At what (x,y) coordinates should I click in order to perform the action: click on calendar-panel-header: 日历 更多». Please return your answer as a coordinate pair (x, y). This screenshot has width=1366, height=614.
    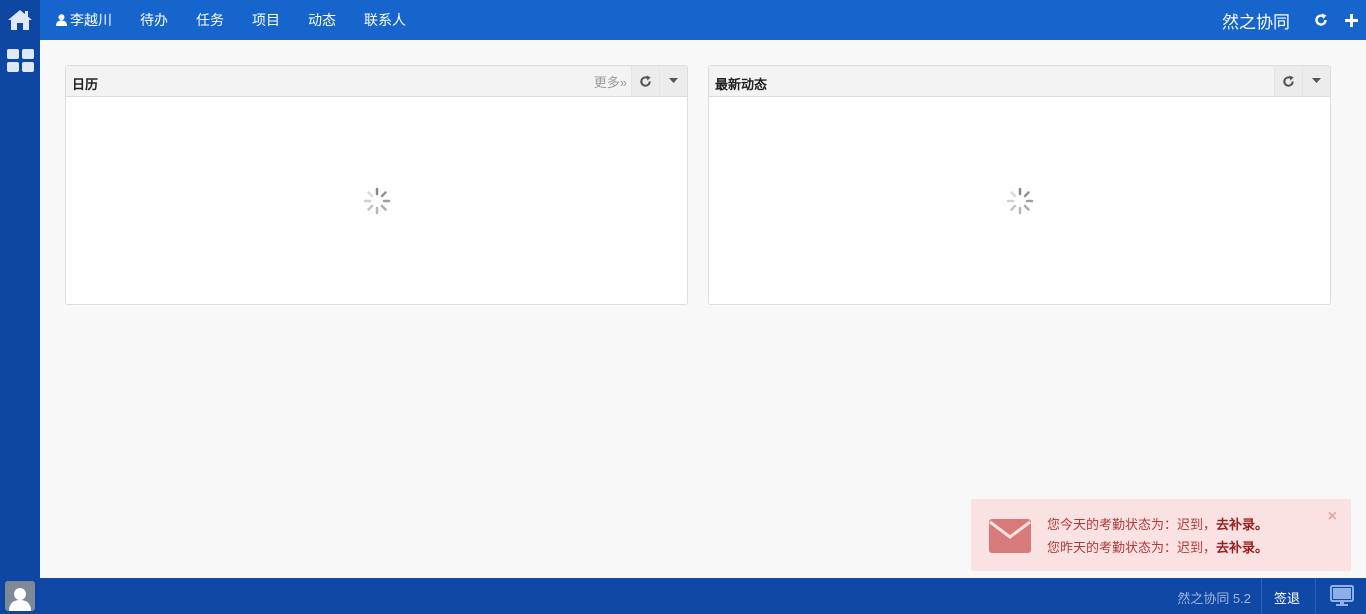
    Looking at the image, I should click on (376, 81).